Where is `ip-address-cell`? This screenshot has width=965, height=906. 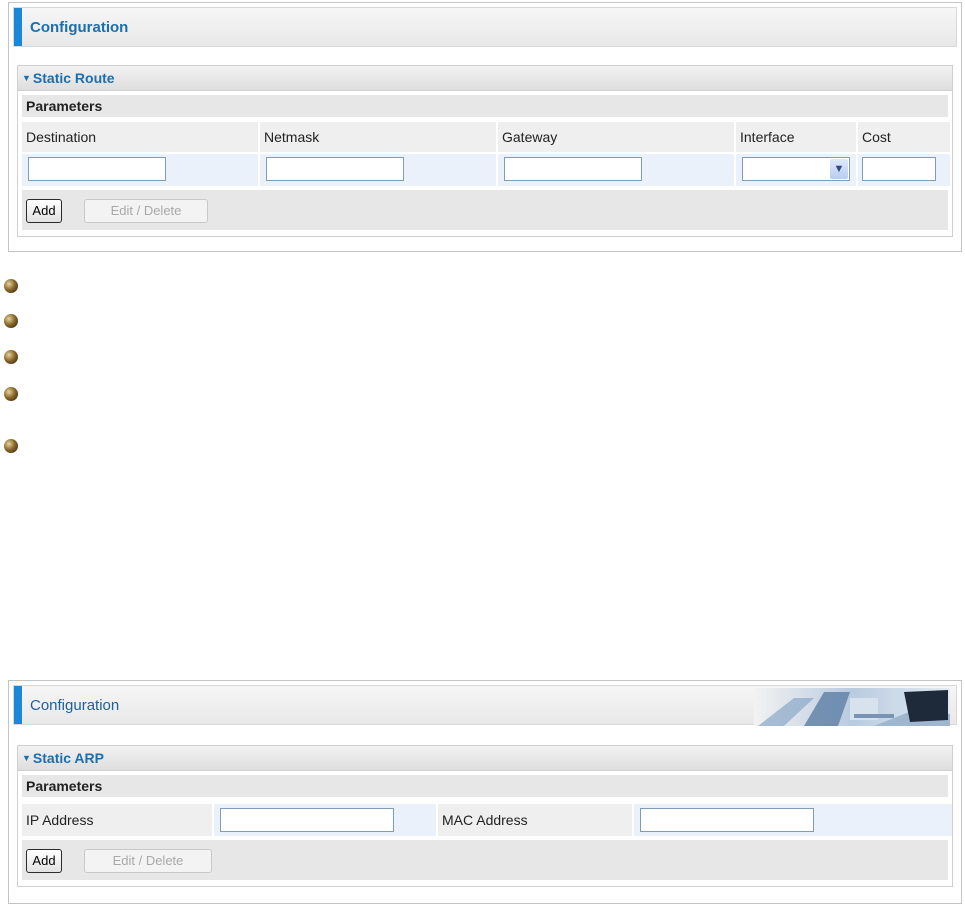
ip-address-cell is located at coordinates (325, 820).